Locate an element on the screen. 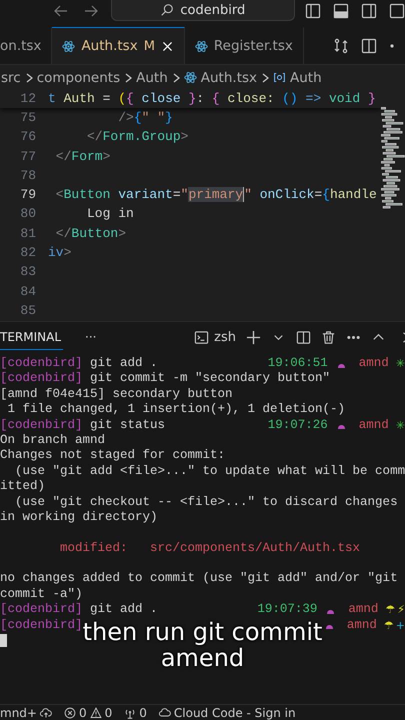  code-line: iv> is located at coordinates (60, 253).